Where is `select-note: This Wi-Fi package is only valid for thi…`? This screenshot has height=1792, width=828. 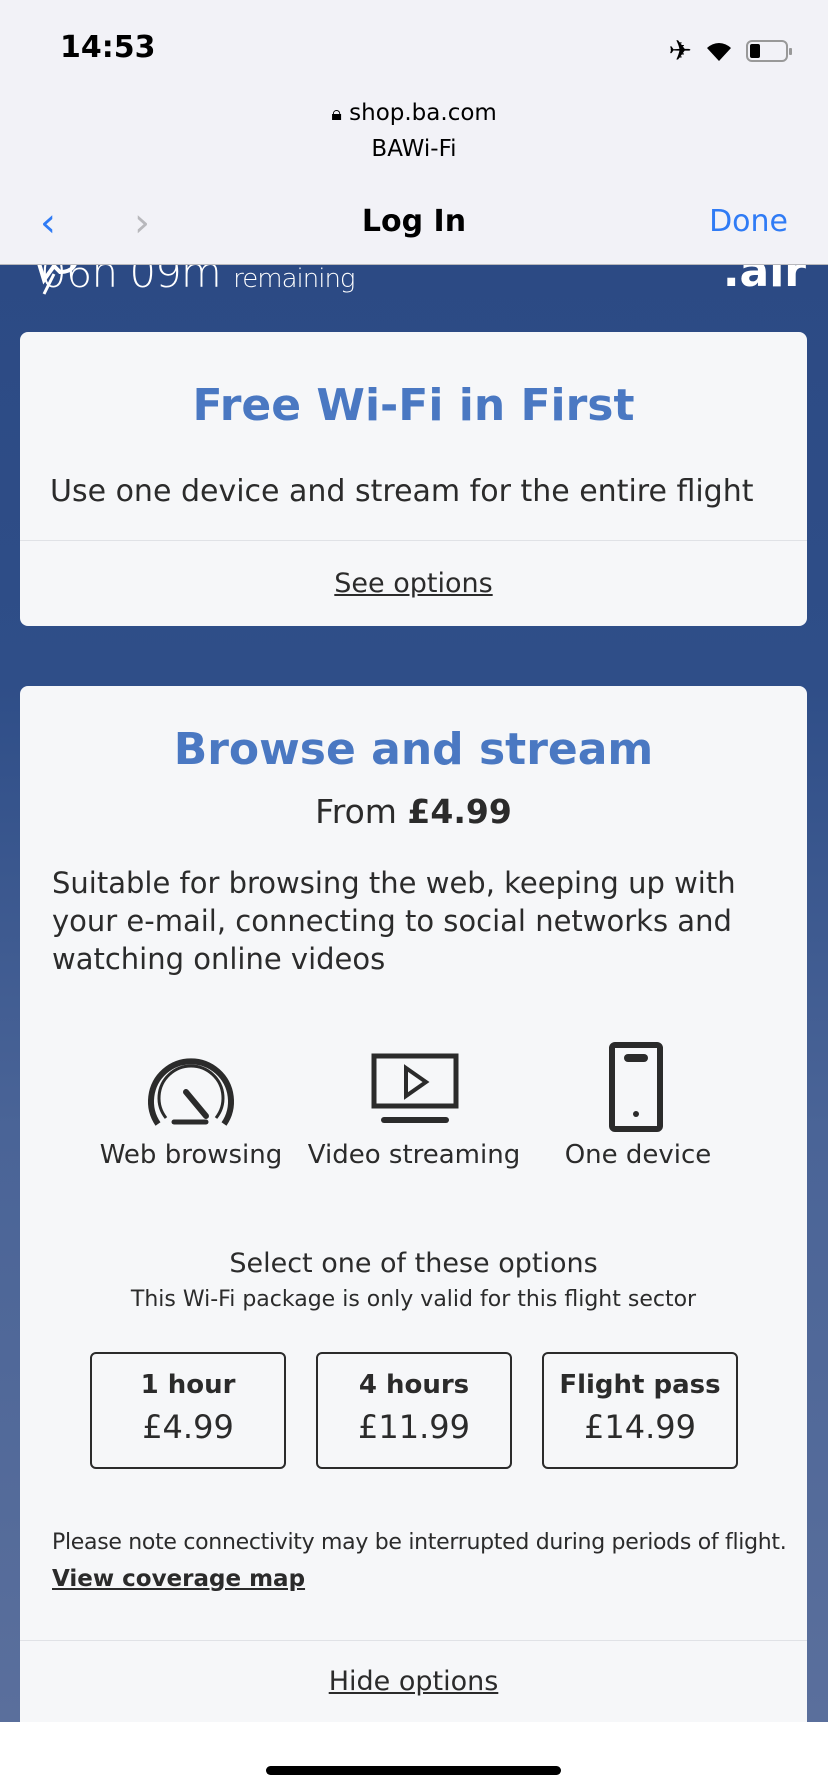 select-note: This Wi-Fi package is only valid for thi… is located at coordinates (413, 1299).